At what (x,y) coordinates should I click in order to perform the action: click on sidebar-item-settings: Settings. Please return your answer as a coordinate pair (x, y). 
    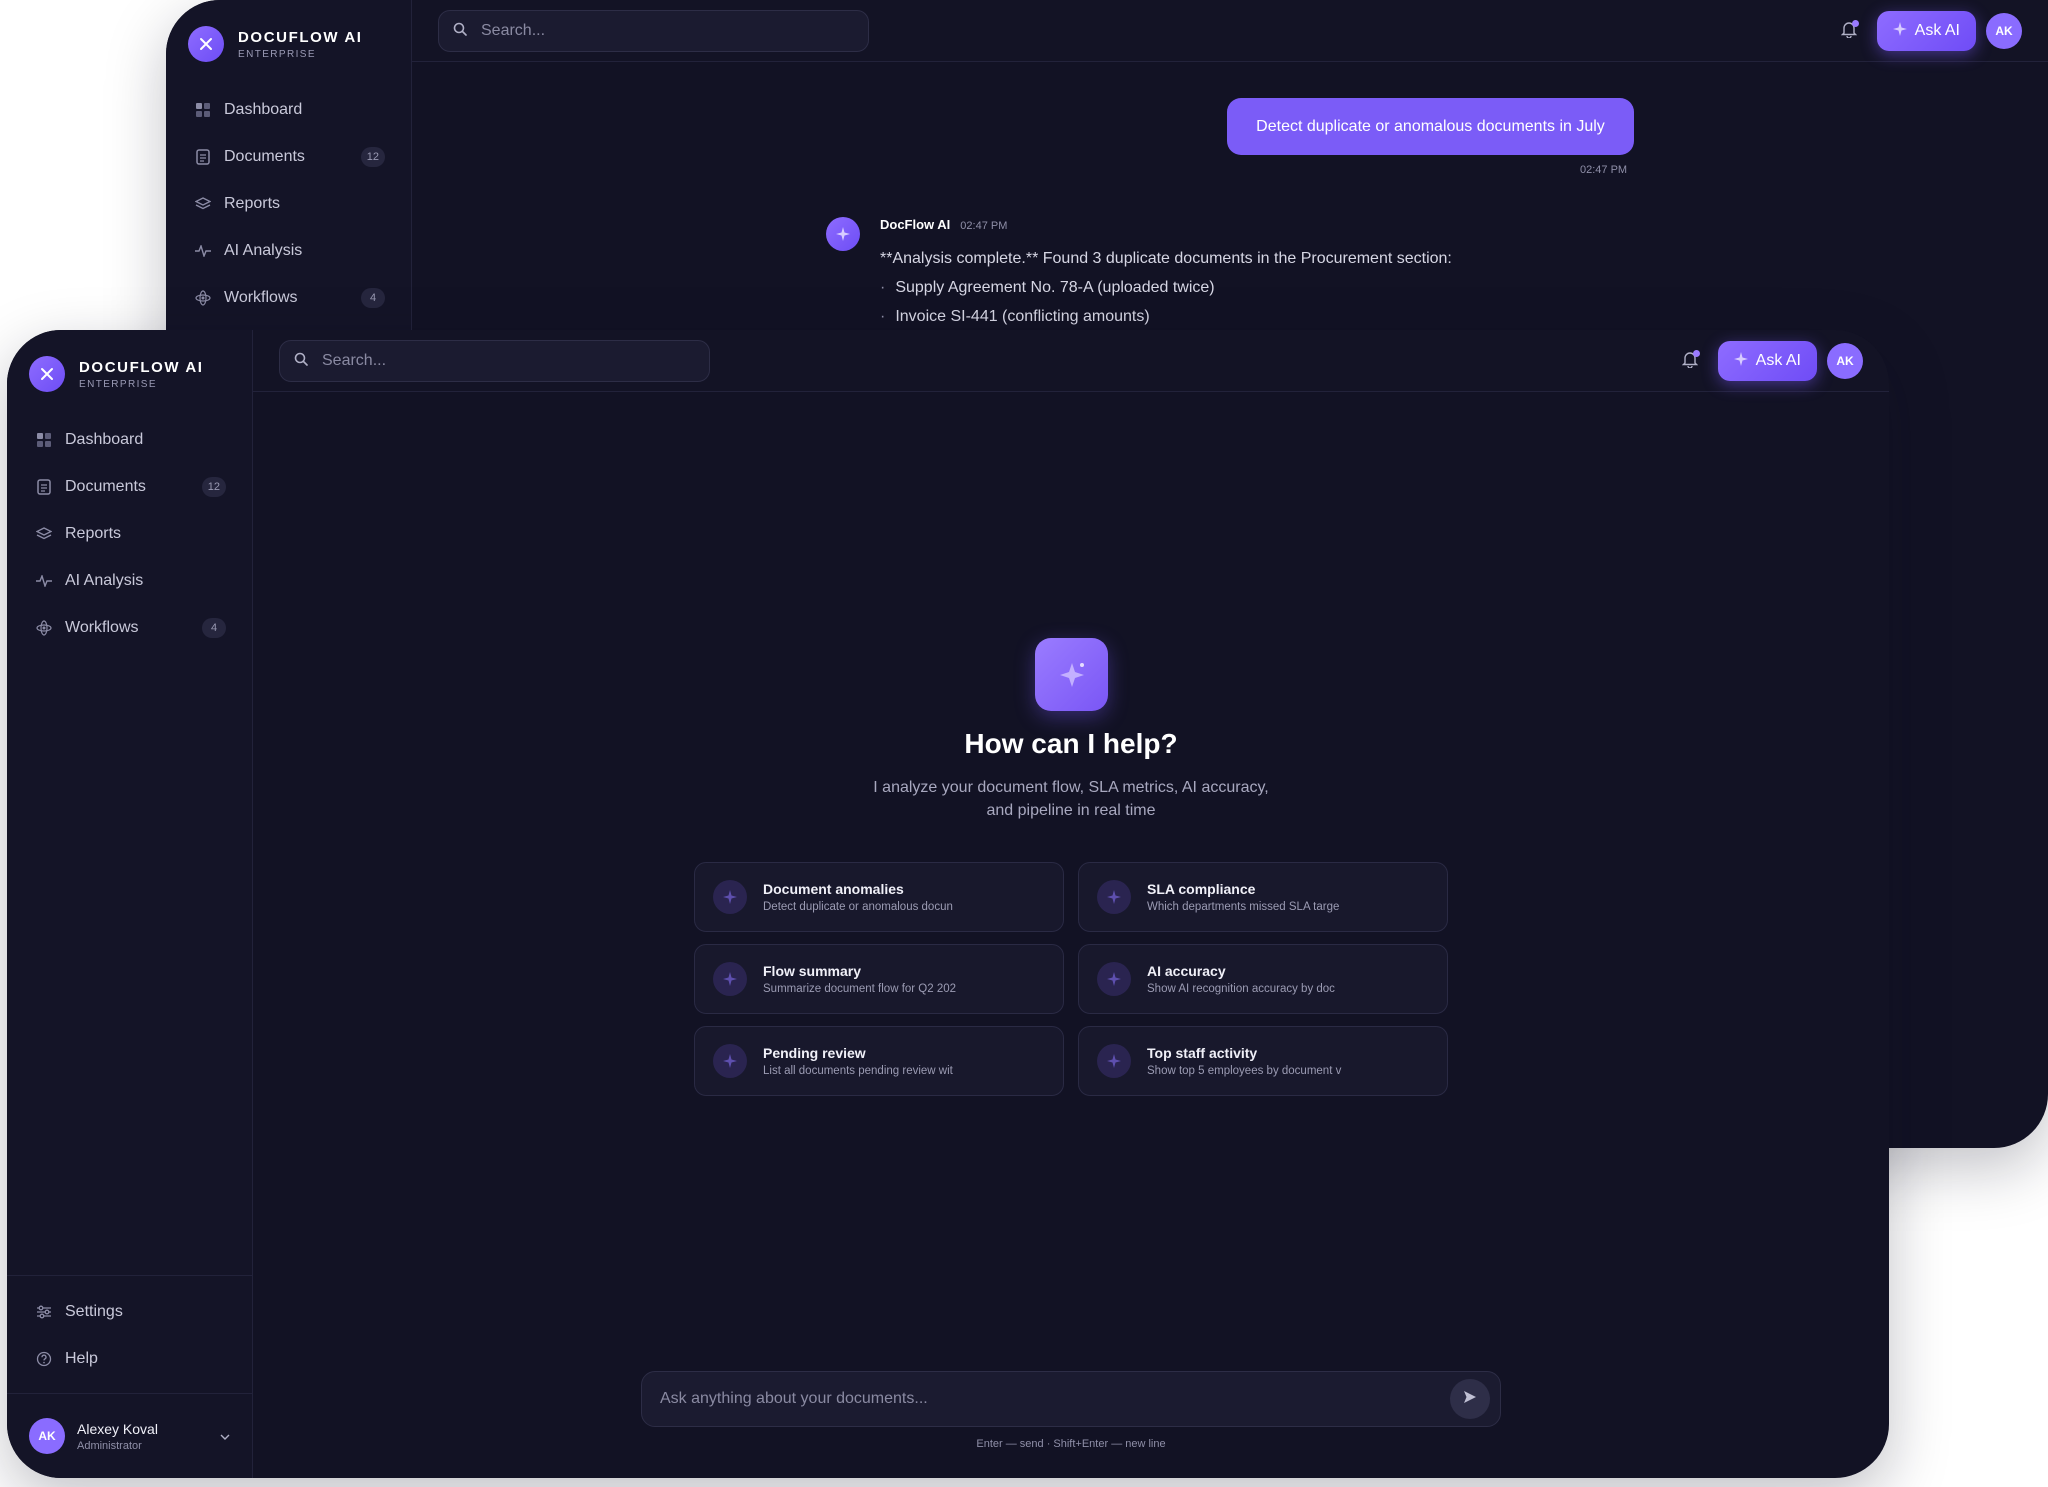
    Looking at the image, I should click on (129, 1311).